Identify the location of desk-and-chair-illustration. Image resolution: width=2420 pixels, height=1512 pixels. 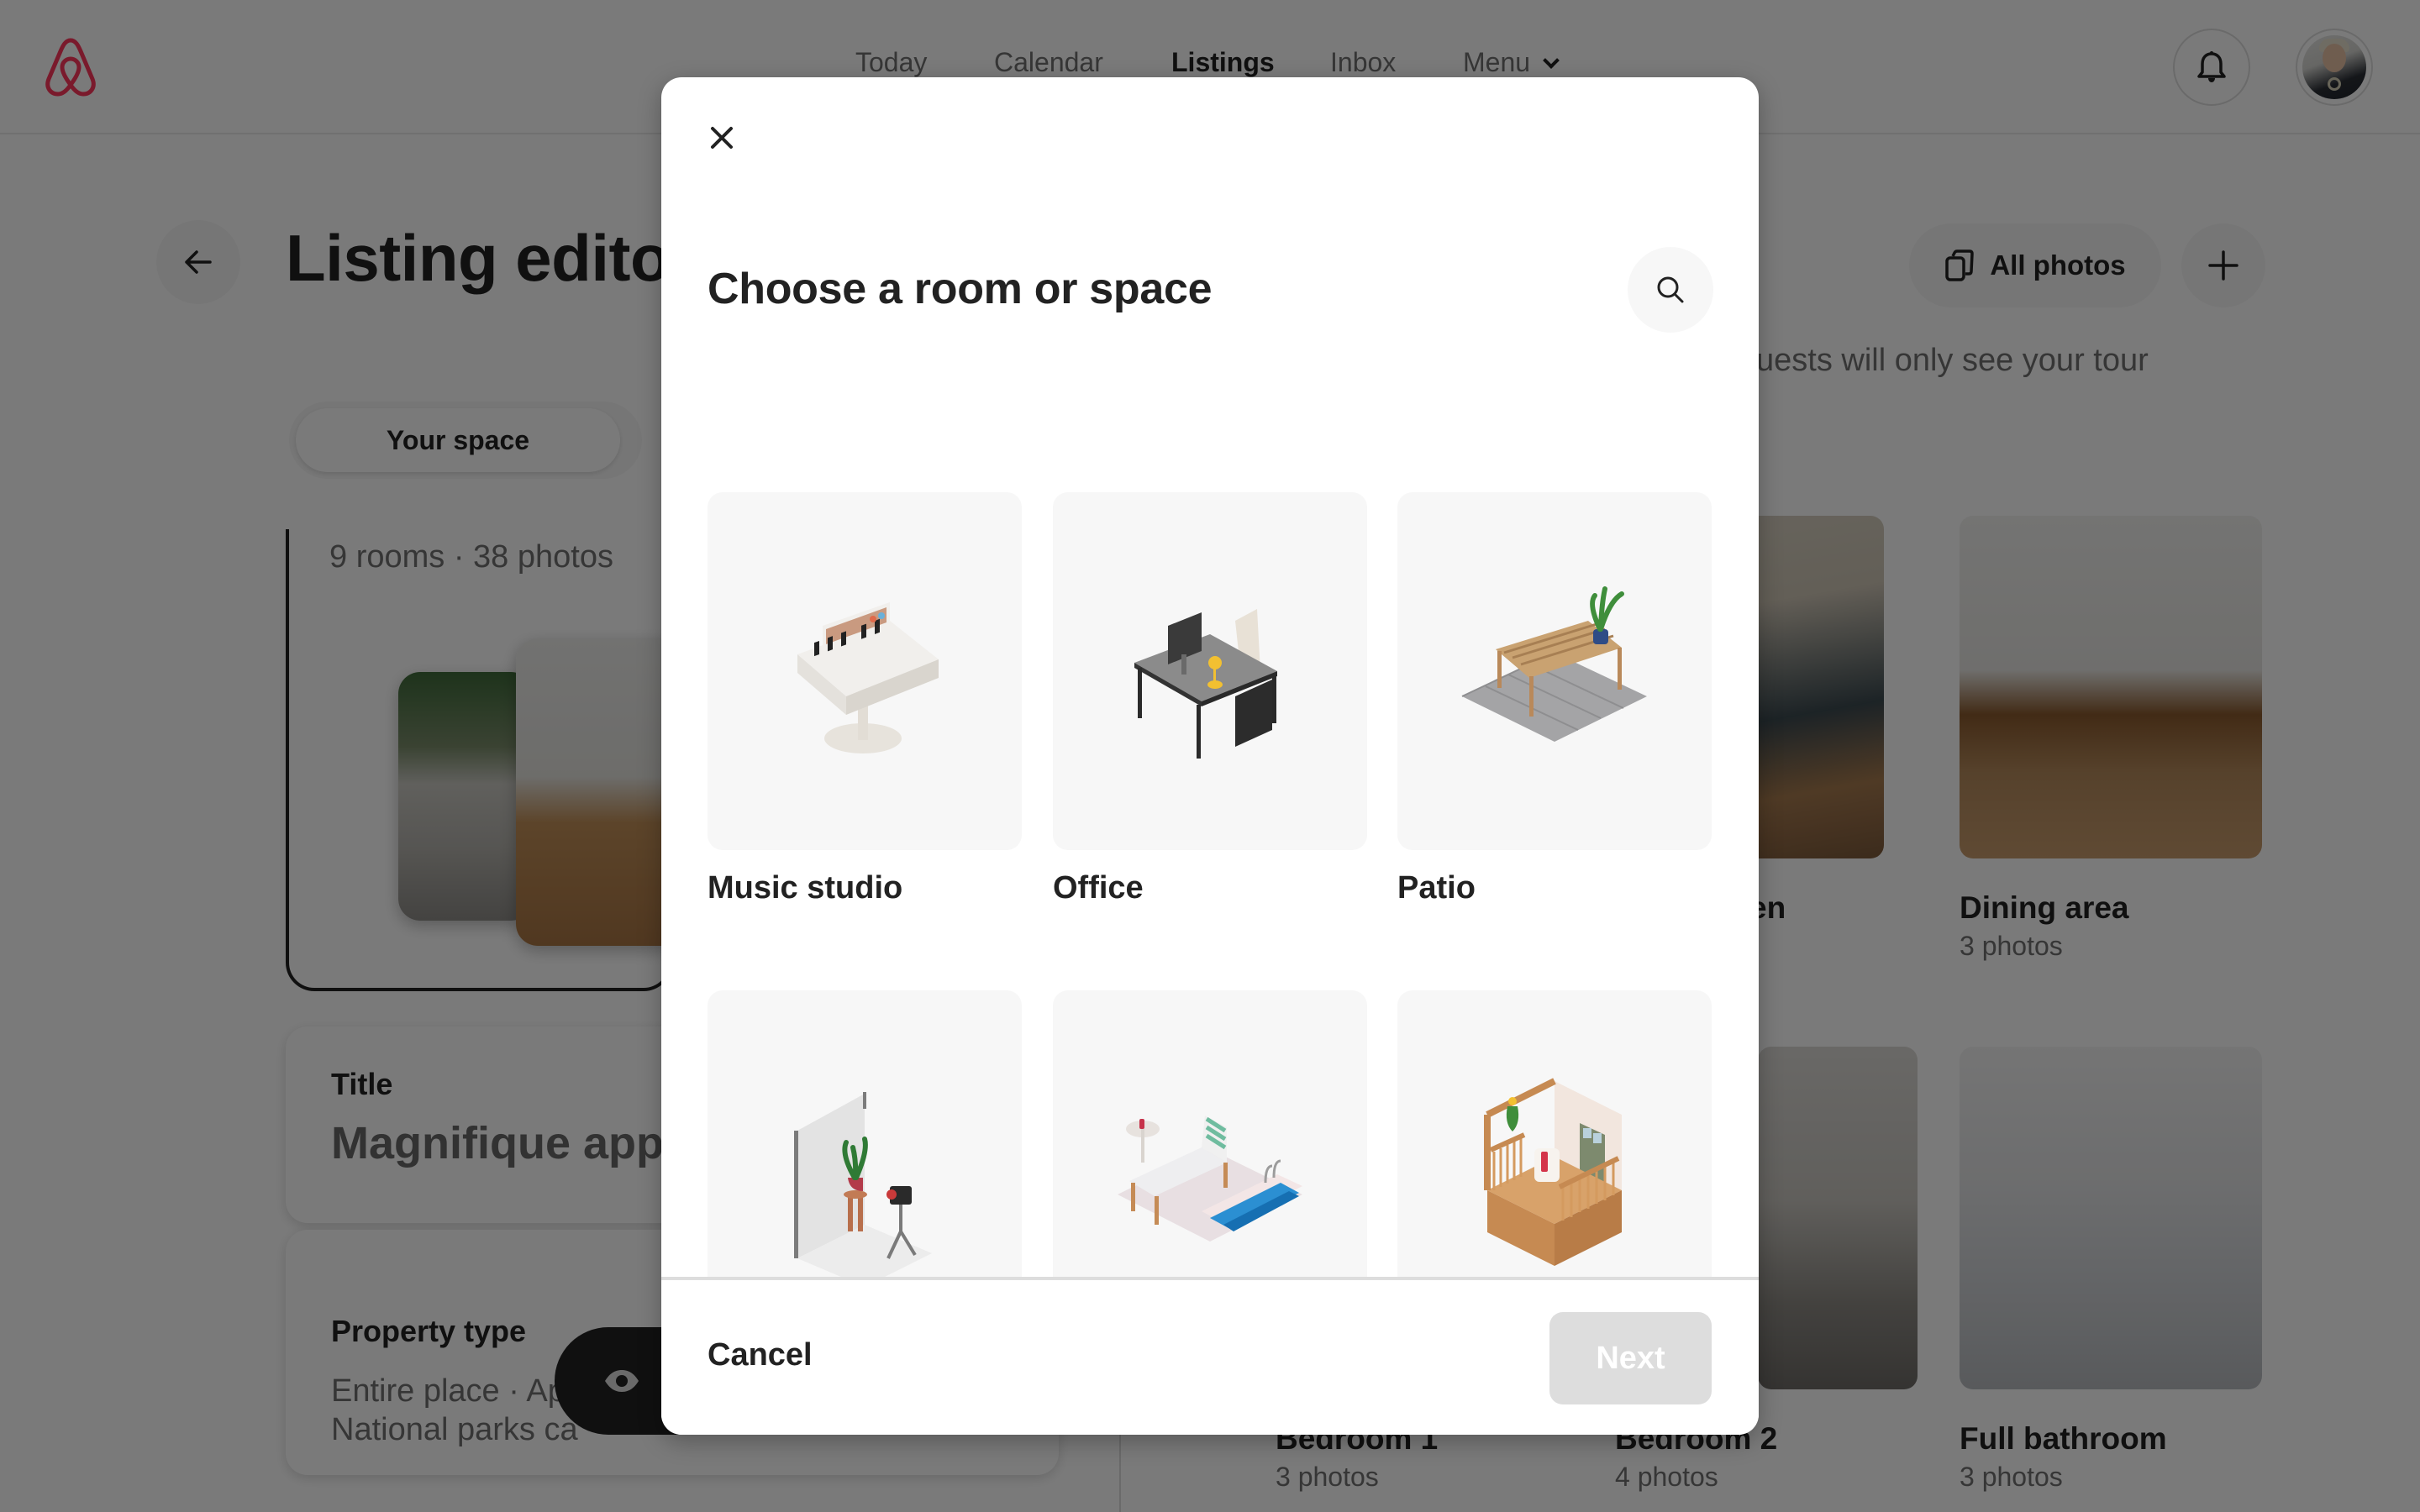
(1205, 684).